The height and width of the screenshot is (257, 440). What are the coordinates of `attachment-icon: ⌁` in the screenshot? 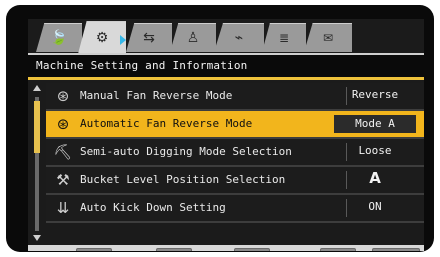 It's located at (239, 38).